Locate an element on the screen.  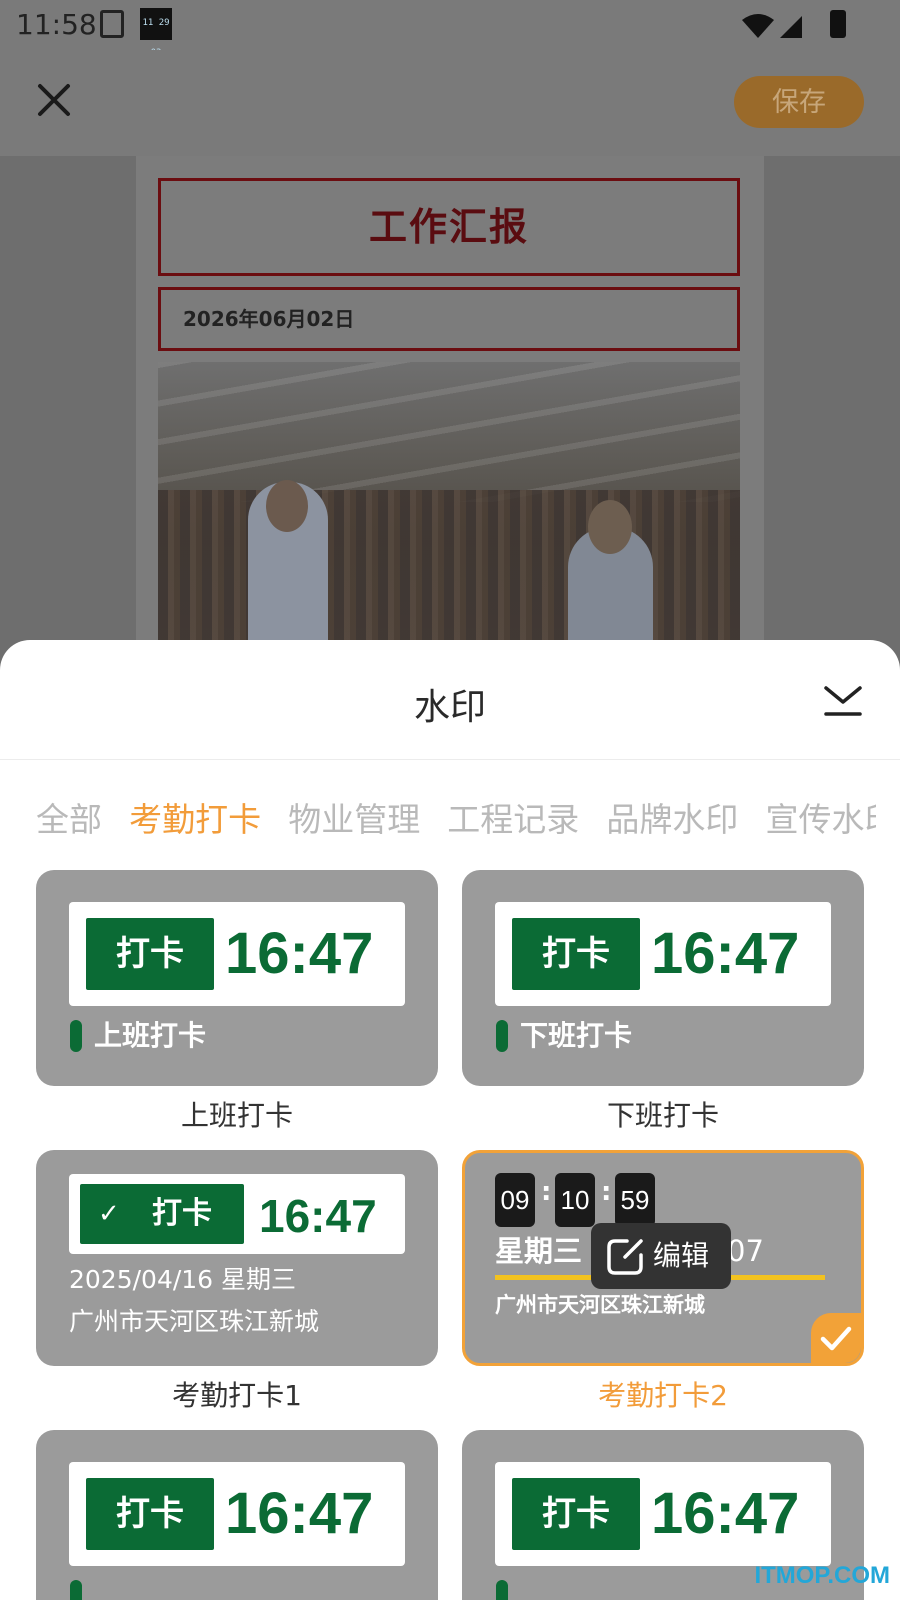
doc-photo is located at coordinates (449, 512).